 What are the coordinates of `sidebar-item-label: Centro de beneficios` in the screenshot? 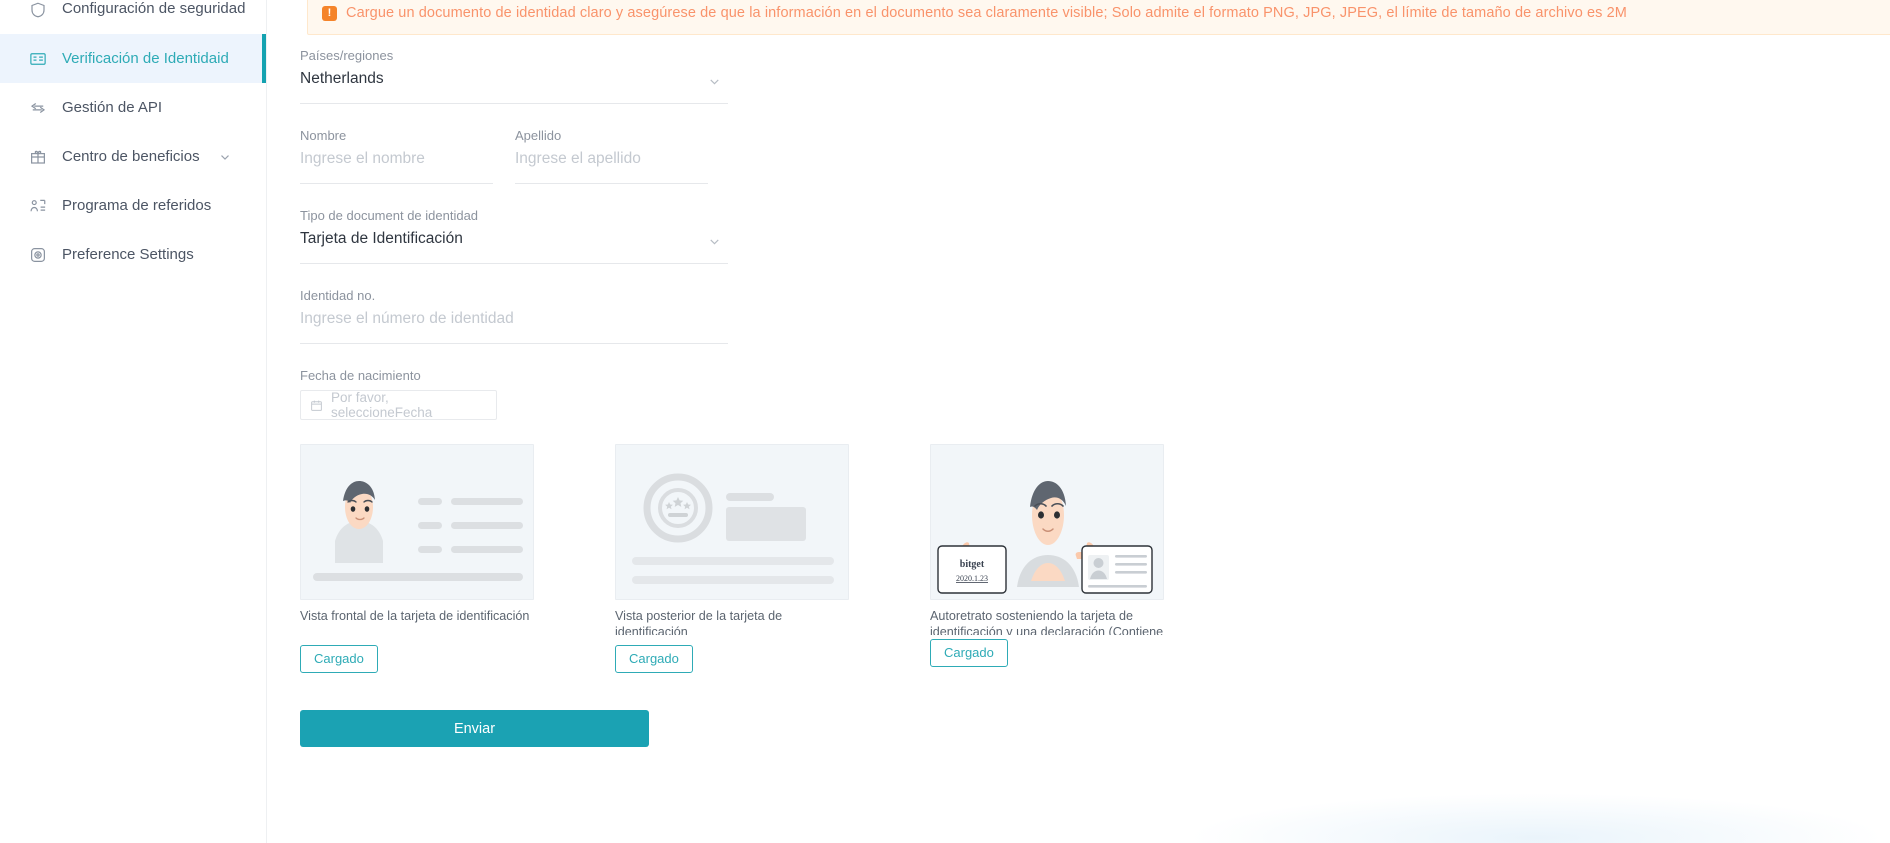 It's located at (131, 156).